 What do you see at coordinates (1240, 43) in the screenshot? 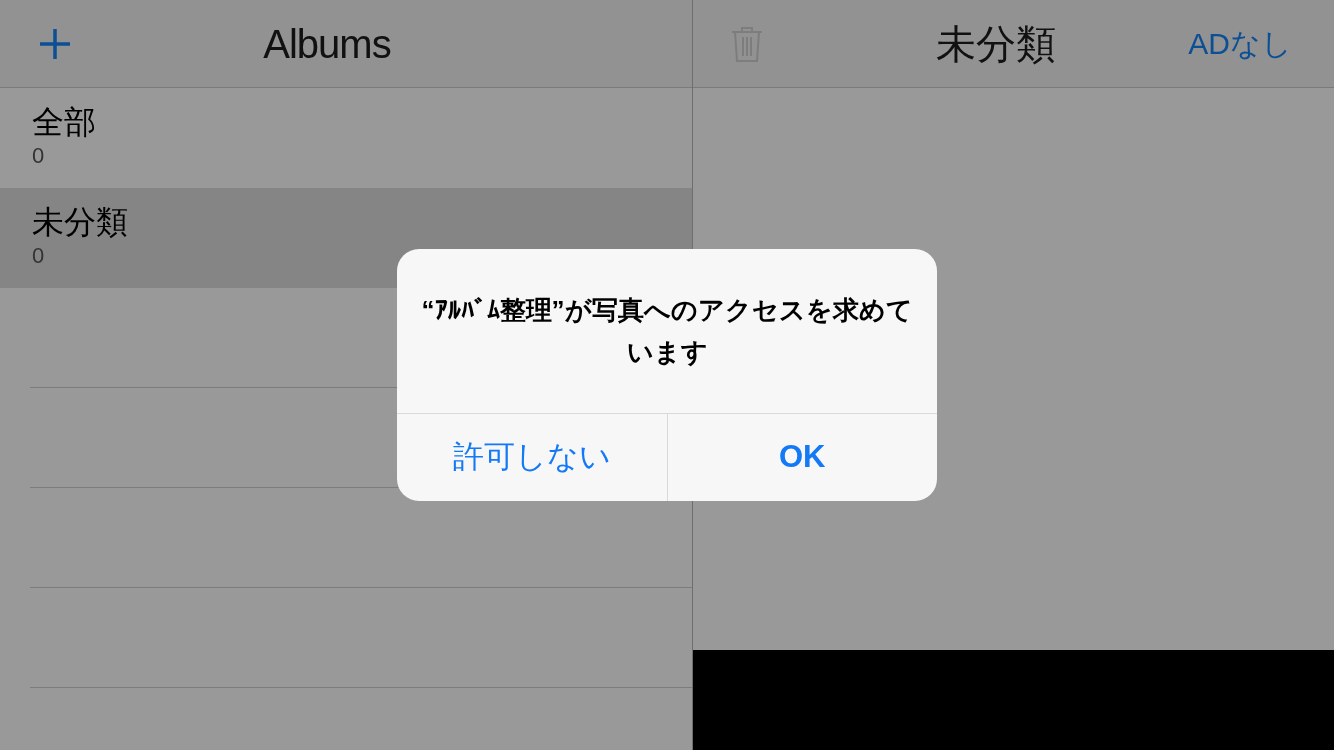
I see `ad-free-button: ADなし` at bounding box center [1240, 43].